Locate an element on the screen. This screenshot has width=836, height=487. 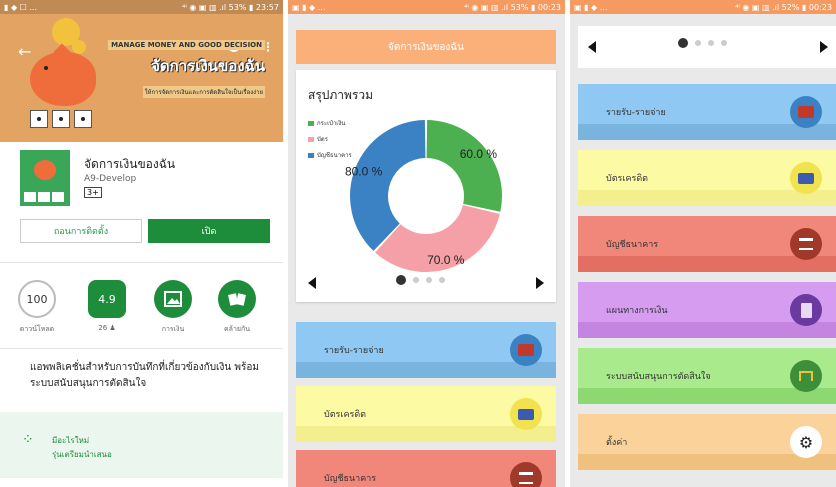
uninstall-button: ถอนการติดตั้ง is located at coordinates (81, 231).